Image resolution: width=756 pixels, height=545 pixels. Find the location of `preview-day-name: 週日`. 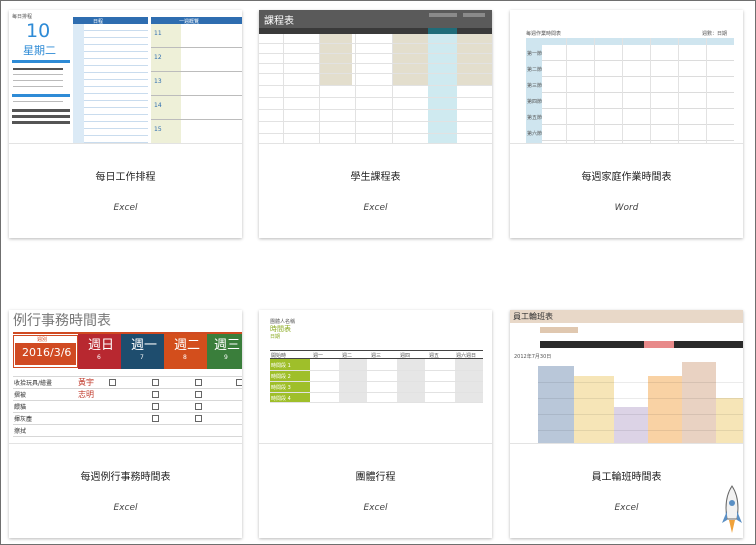

preview-day-name: 週日 is located at coordinates (101, 345).